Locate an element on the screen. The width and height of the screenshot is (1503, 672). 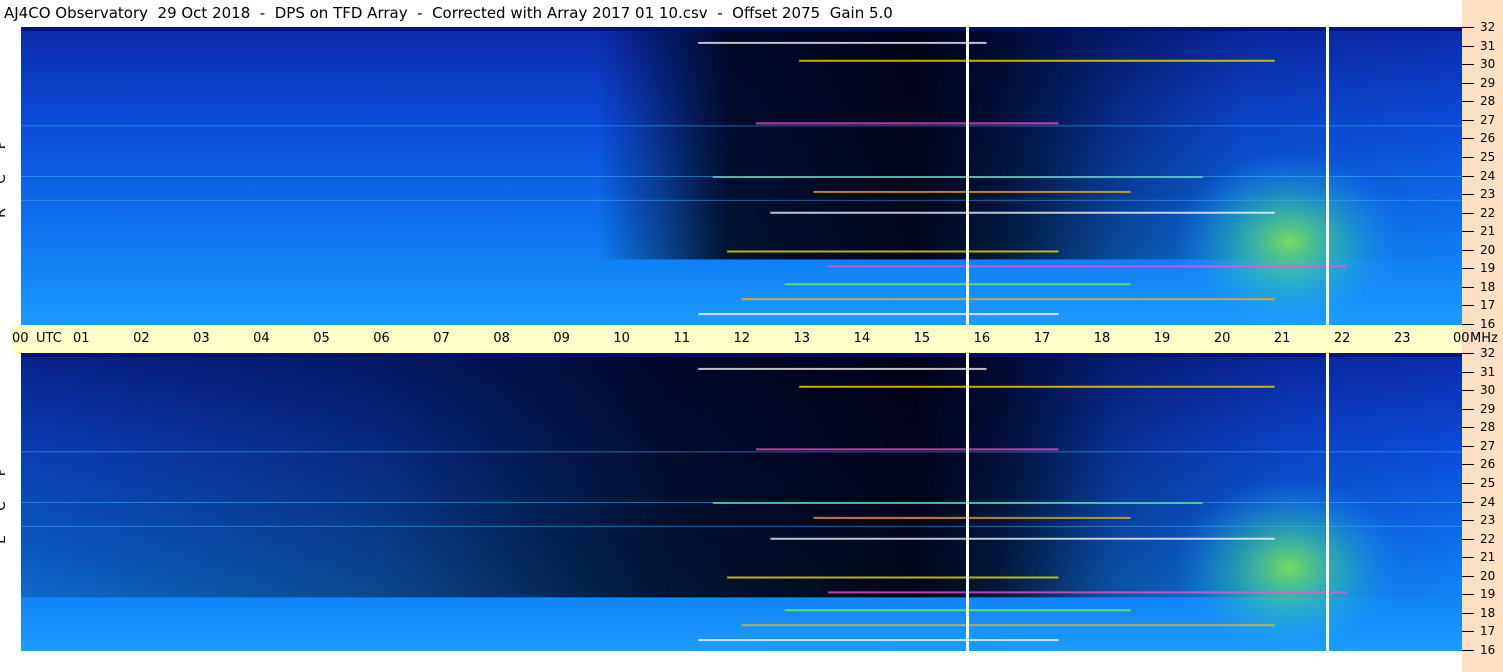
freq-tick-label: 31 is located at coordinates (1488, 45).